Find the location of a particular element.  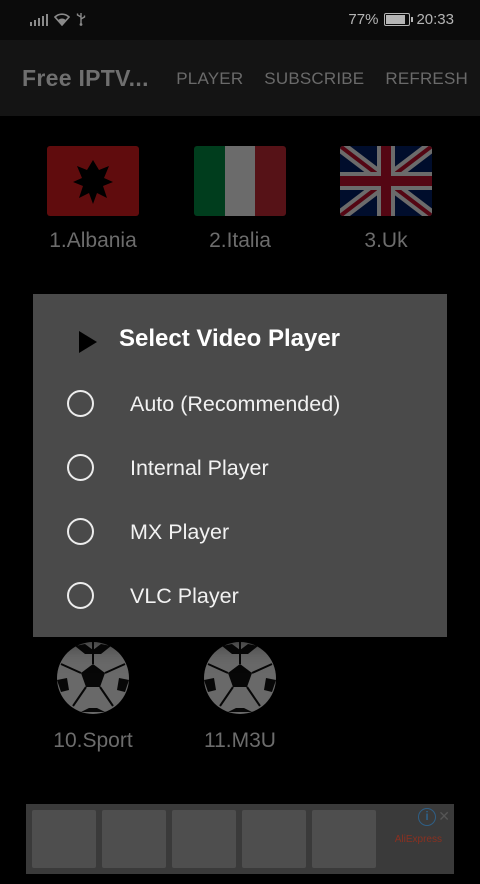

battery-percent: 77% is located at coordinates (363, 19).